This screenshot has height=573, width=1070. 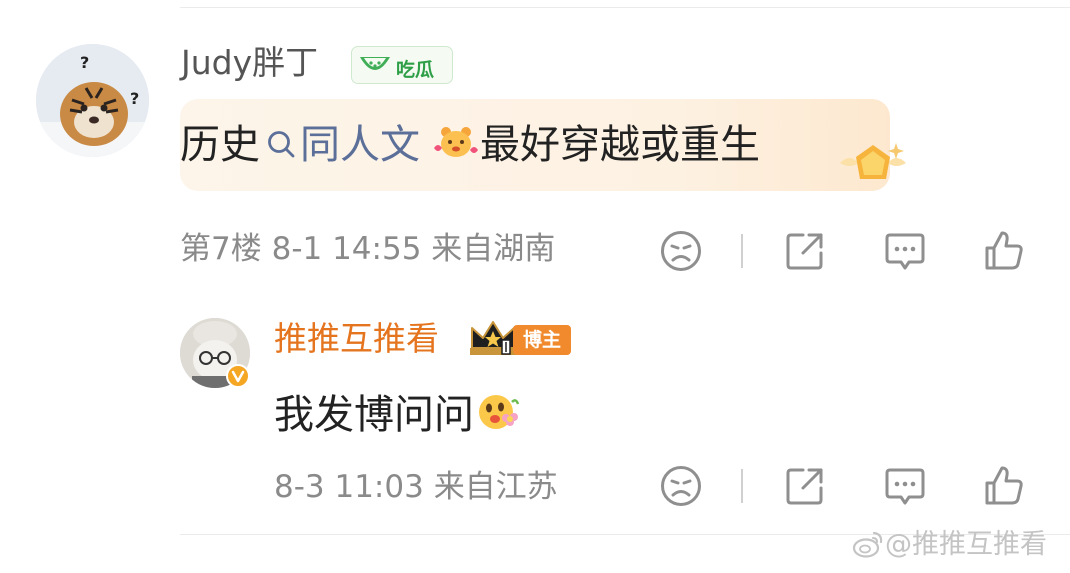 What do you see at coordinates (493, 249) in the screenshot?
I see `comment-location: 来自湖南` at bounding box center [493, 249].